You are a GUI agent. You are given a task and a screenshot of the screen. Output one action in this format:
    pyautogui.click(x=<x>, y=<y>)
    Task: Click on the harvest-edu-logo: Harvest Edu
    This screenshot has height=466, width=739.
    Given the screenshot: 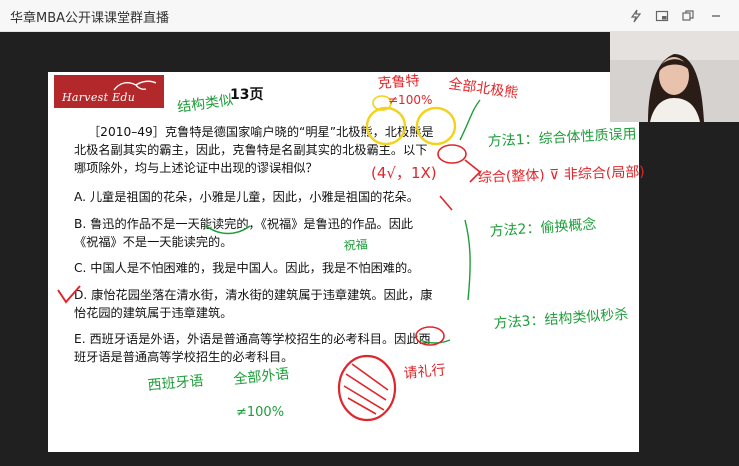 What is the action you would take?
    pyautogui.click(x=109, y=91)
    